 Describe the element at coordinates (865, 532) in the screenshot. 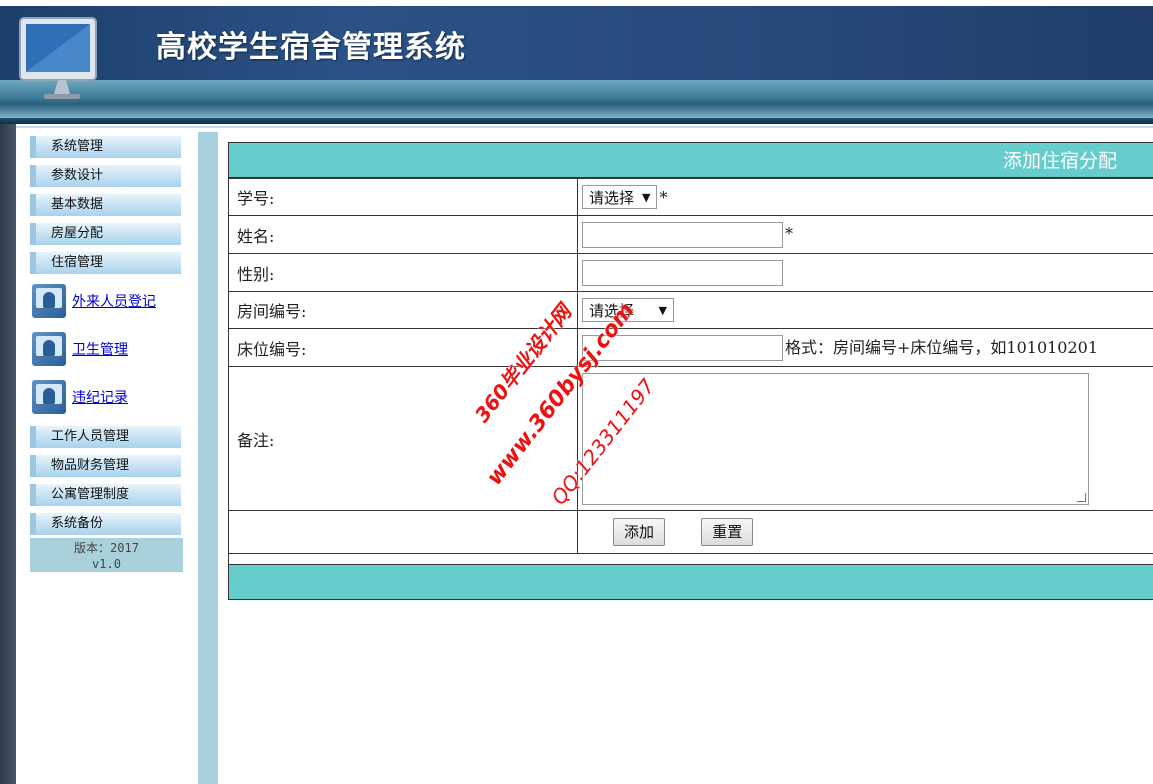

I see `action-cell: 添加 重置` at that location.